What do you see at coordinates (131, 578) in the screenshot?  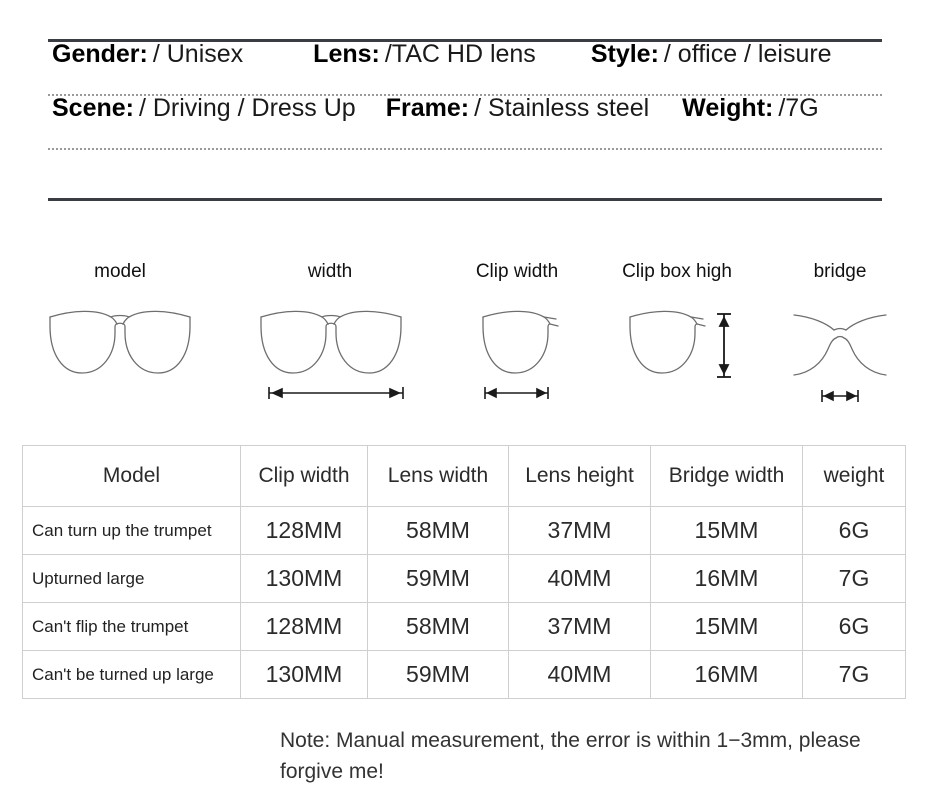 I see `cell-model: Upturned large` at bounding box center [131, 578].